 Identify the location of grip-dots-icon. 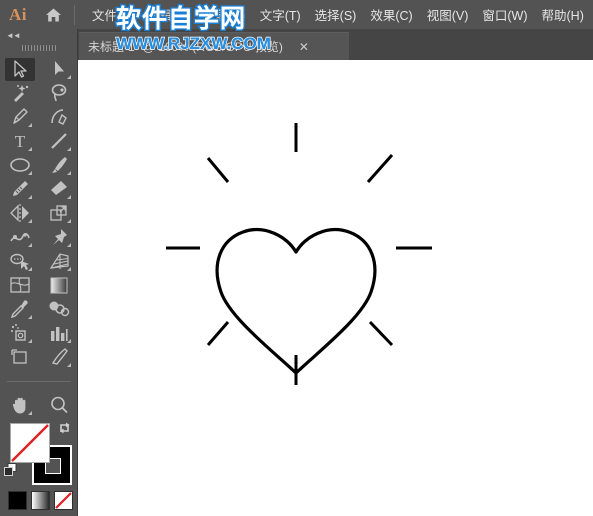
(38, 48).